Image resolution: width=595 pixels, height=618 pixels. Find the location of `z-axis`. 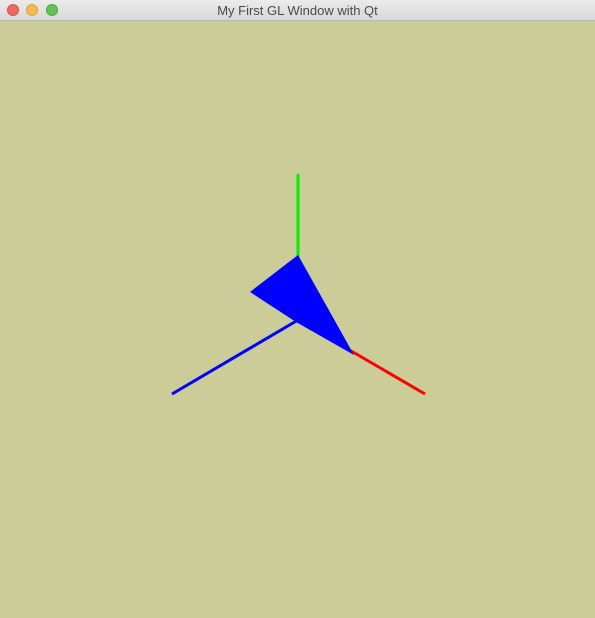

z-axis is located at coordinates (235, 357).